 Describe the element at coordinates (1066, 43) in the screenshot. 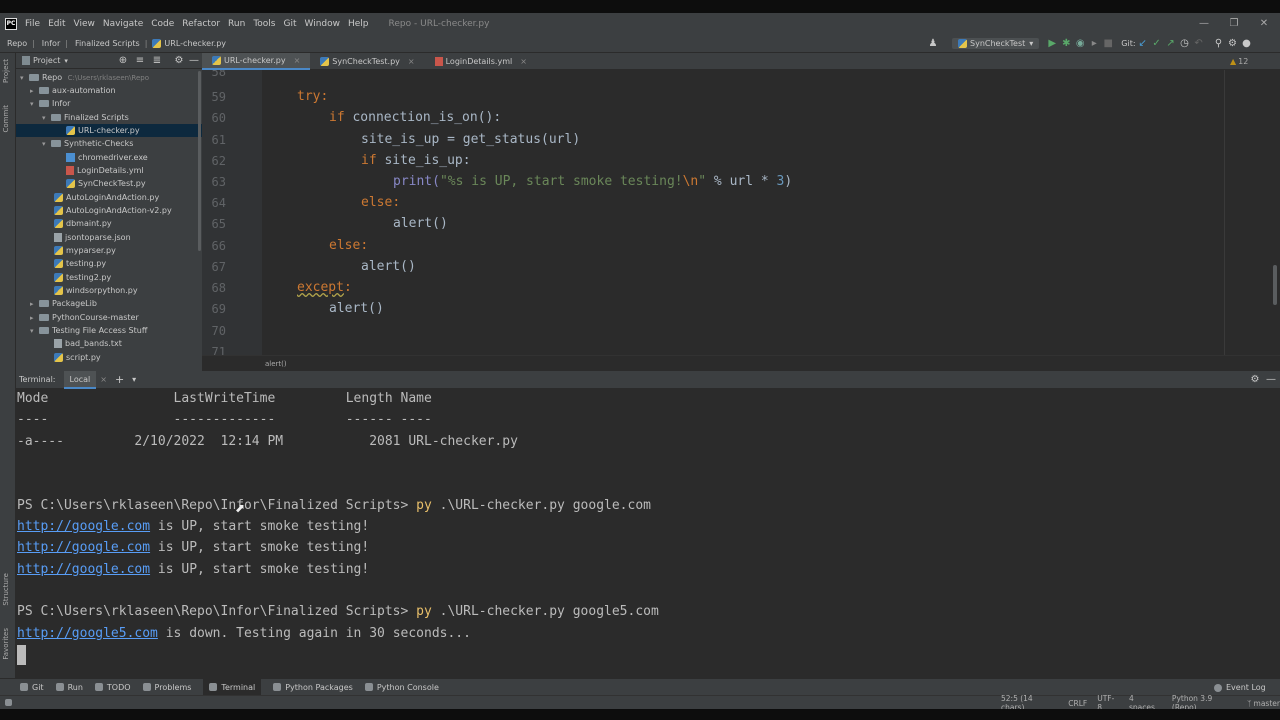

I see `debug-icon: ✱` at that location.